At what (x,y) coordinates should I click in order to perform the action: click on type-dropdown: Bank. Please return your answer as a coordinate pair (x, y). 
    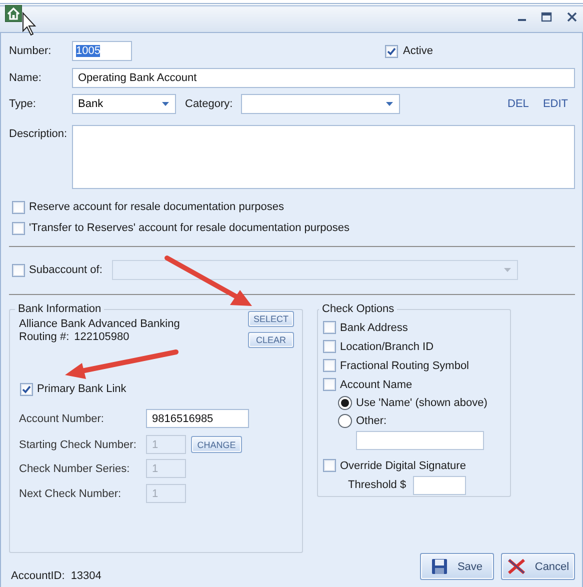
    Looking at the image, I should click on (124, 104).